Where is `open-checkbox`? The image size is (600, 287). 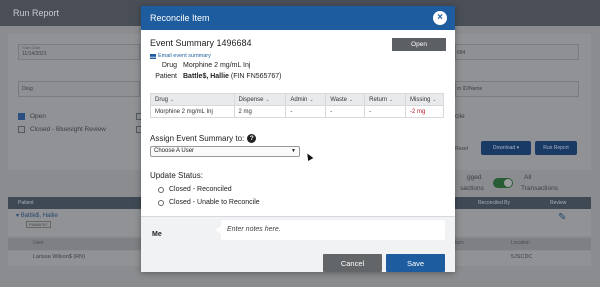 open-checkbox is located at coordinates (21, 116).